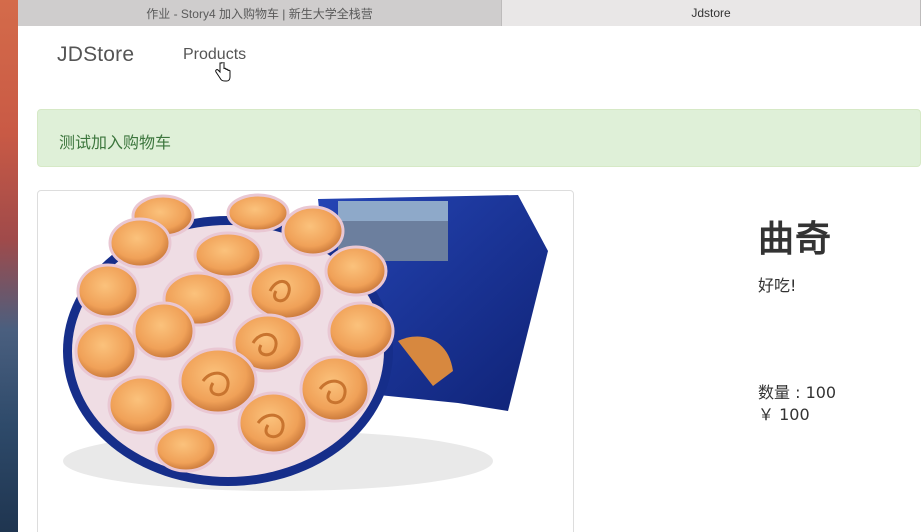  What do you see at coordinates (795, 239) in the screenshot?
I see `product-title: 曲奇` at bounding box center [795, 239].